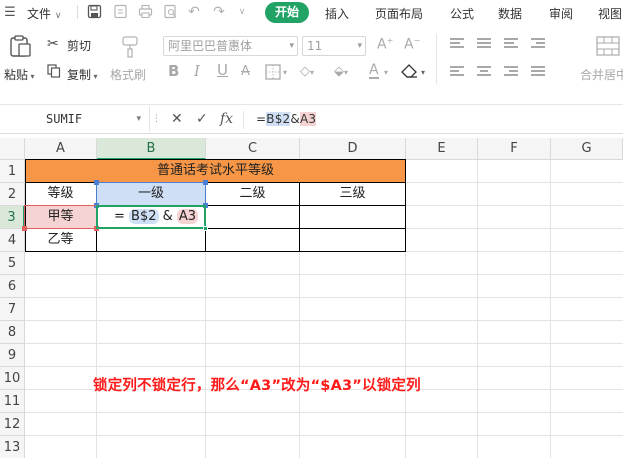  I want to click on more-quick-access-icon: ∨, so click(242, 12).